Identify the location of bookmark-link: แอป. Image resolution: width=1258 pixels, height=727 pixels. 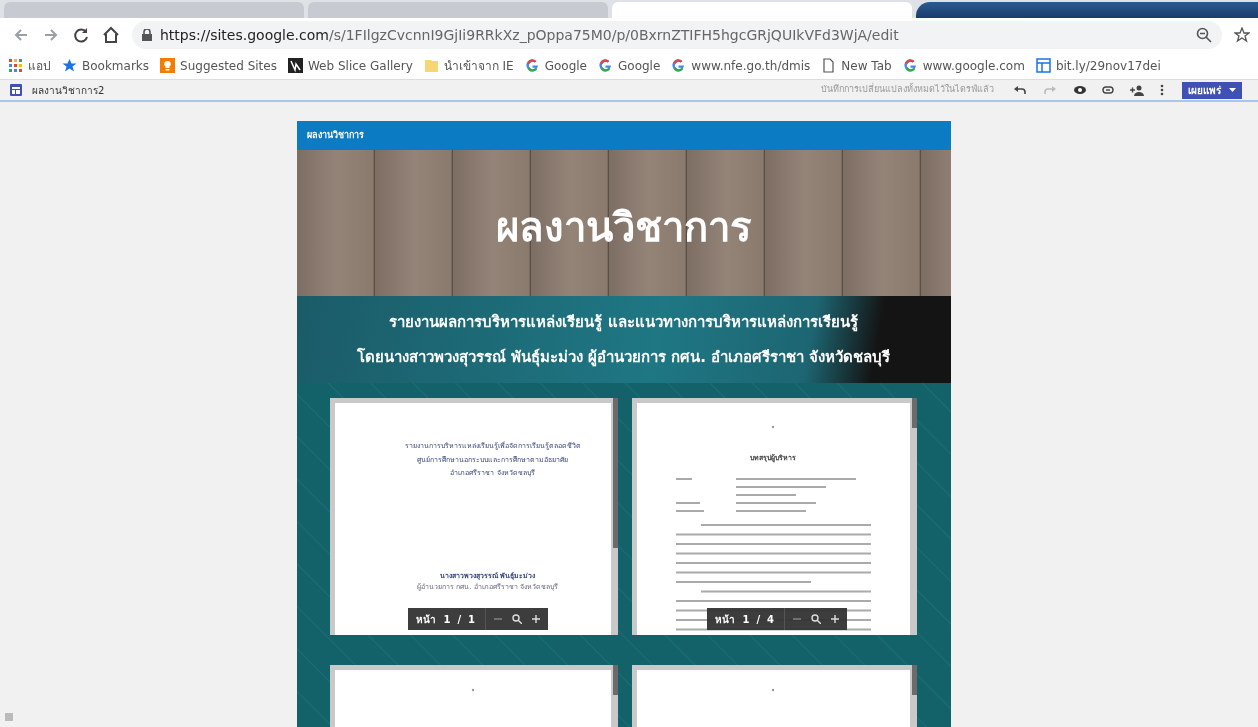
(29, 65).